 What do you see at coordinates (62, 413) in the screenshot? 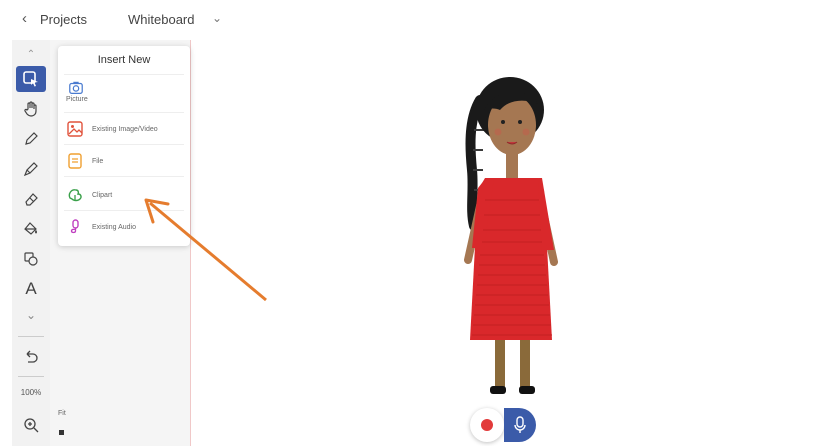
I see `fit-label: Fit` at bounding box center [62, 413].